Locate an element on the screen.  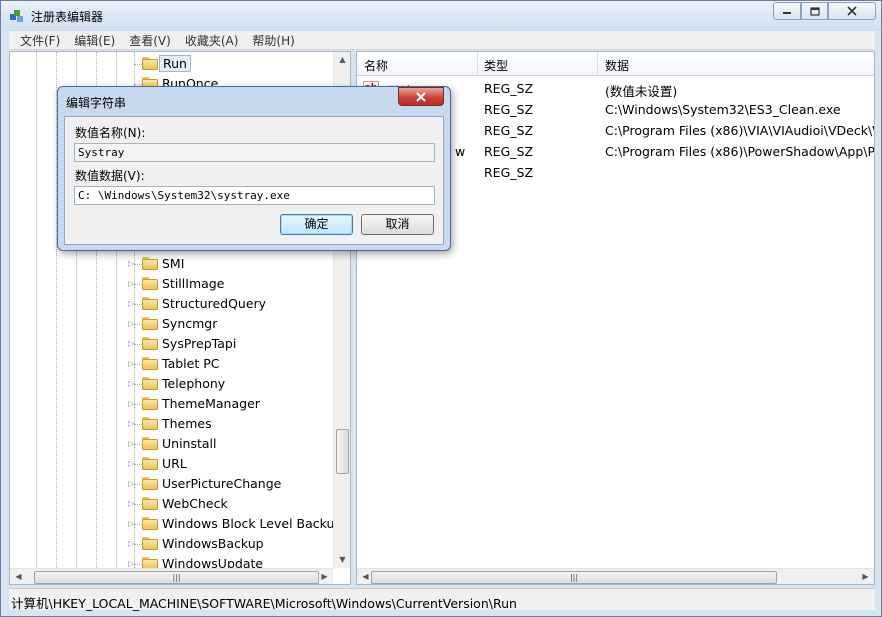
menu-view: 查看(V) is located at coordinates (150, 40).